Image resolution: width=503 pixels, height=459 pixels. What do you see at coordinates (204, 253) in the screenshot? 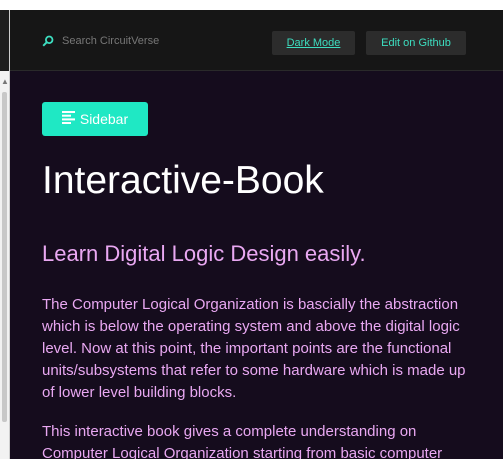
I see `page-subtitle: Learn Digital Logic Design easily.` at bounding box center [204, 253].